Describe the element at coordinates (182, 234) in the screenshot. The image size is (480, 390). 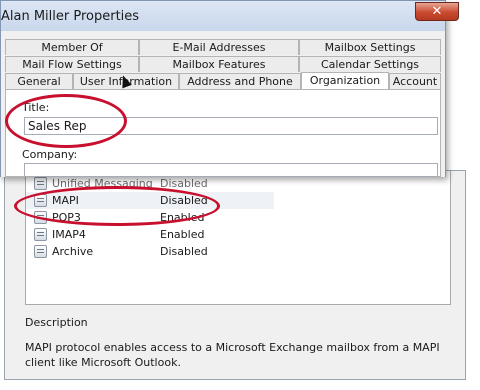
I see `feature-status: Enabled` at that location.